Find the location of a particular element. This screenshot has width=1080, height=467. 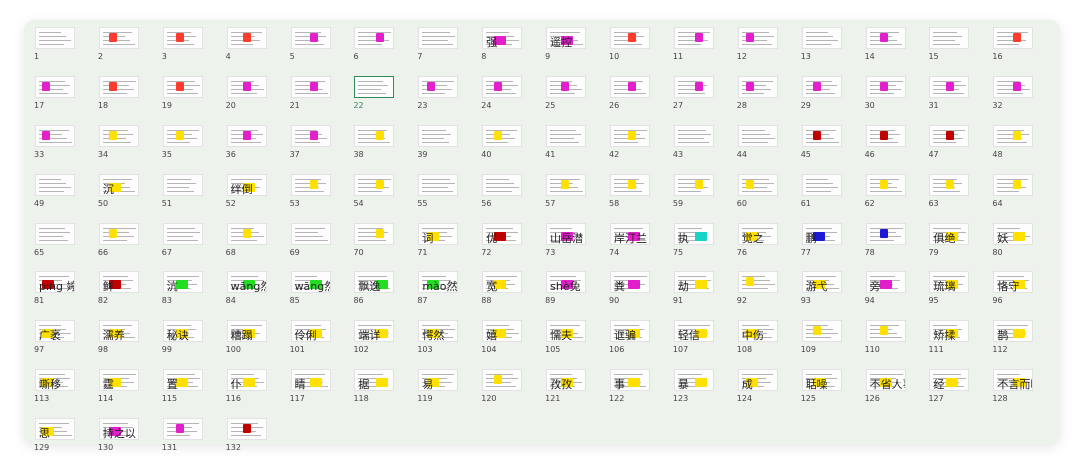

slide-thumbnail-cell: 92 is located at coordinates (768, 295).